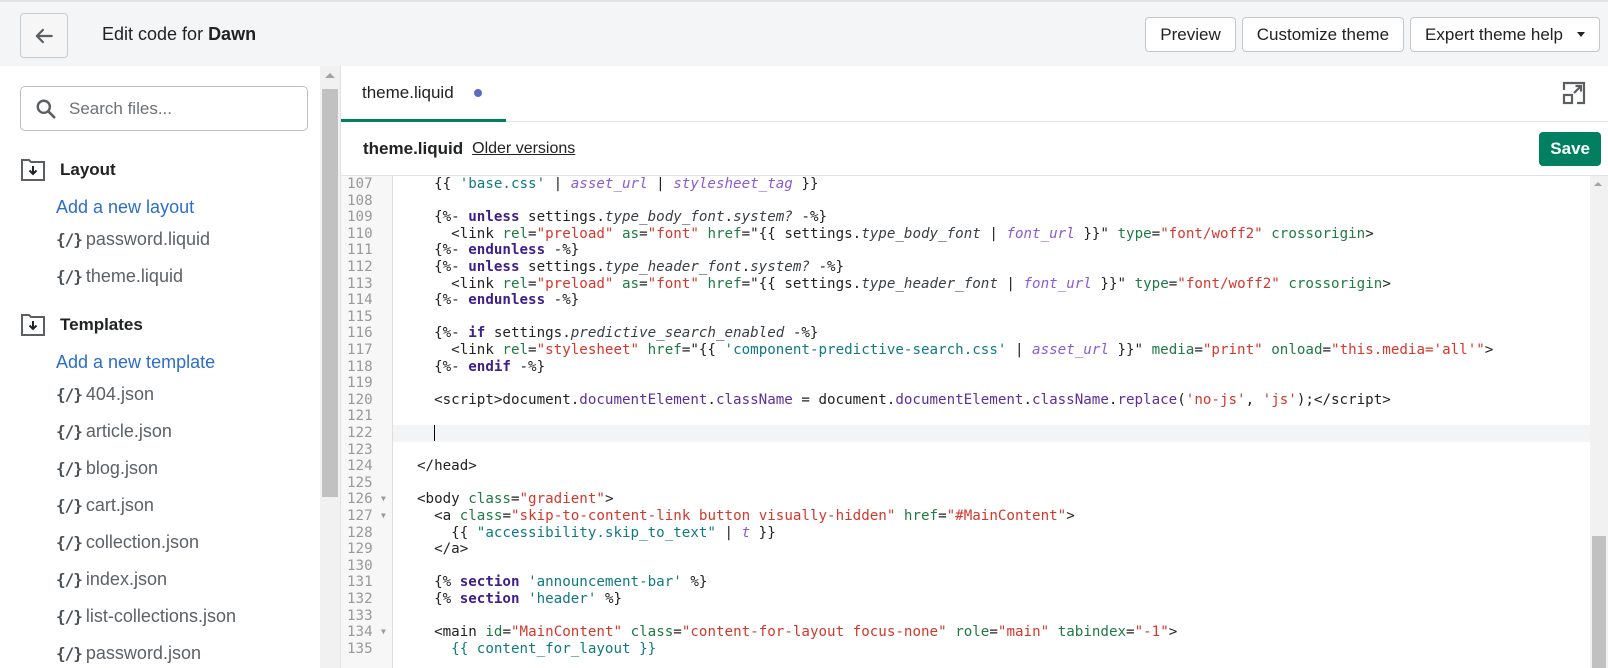  Describe the element at coordinates (360, 333) in the screenshot. I see `line-number: 116` at that location.